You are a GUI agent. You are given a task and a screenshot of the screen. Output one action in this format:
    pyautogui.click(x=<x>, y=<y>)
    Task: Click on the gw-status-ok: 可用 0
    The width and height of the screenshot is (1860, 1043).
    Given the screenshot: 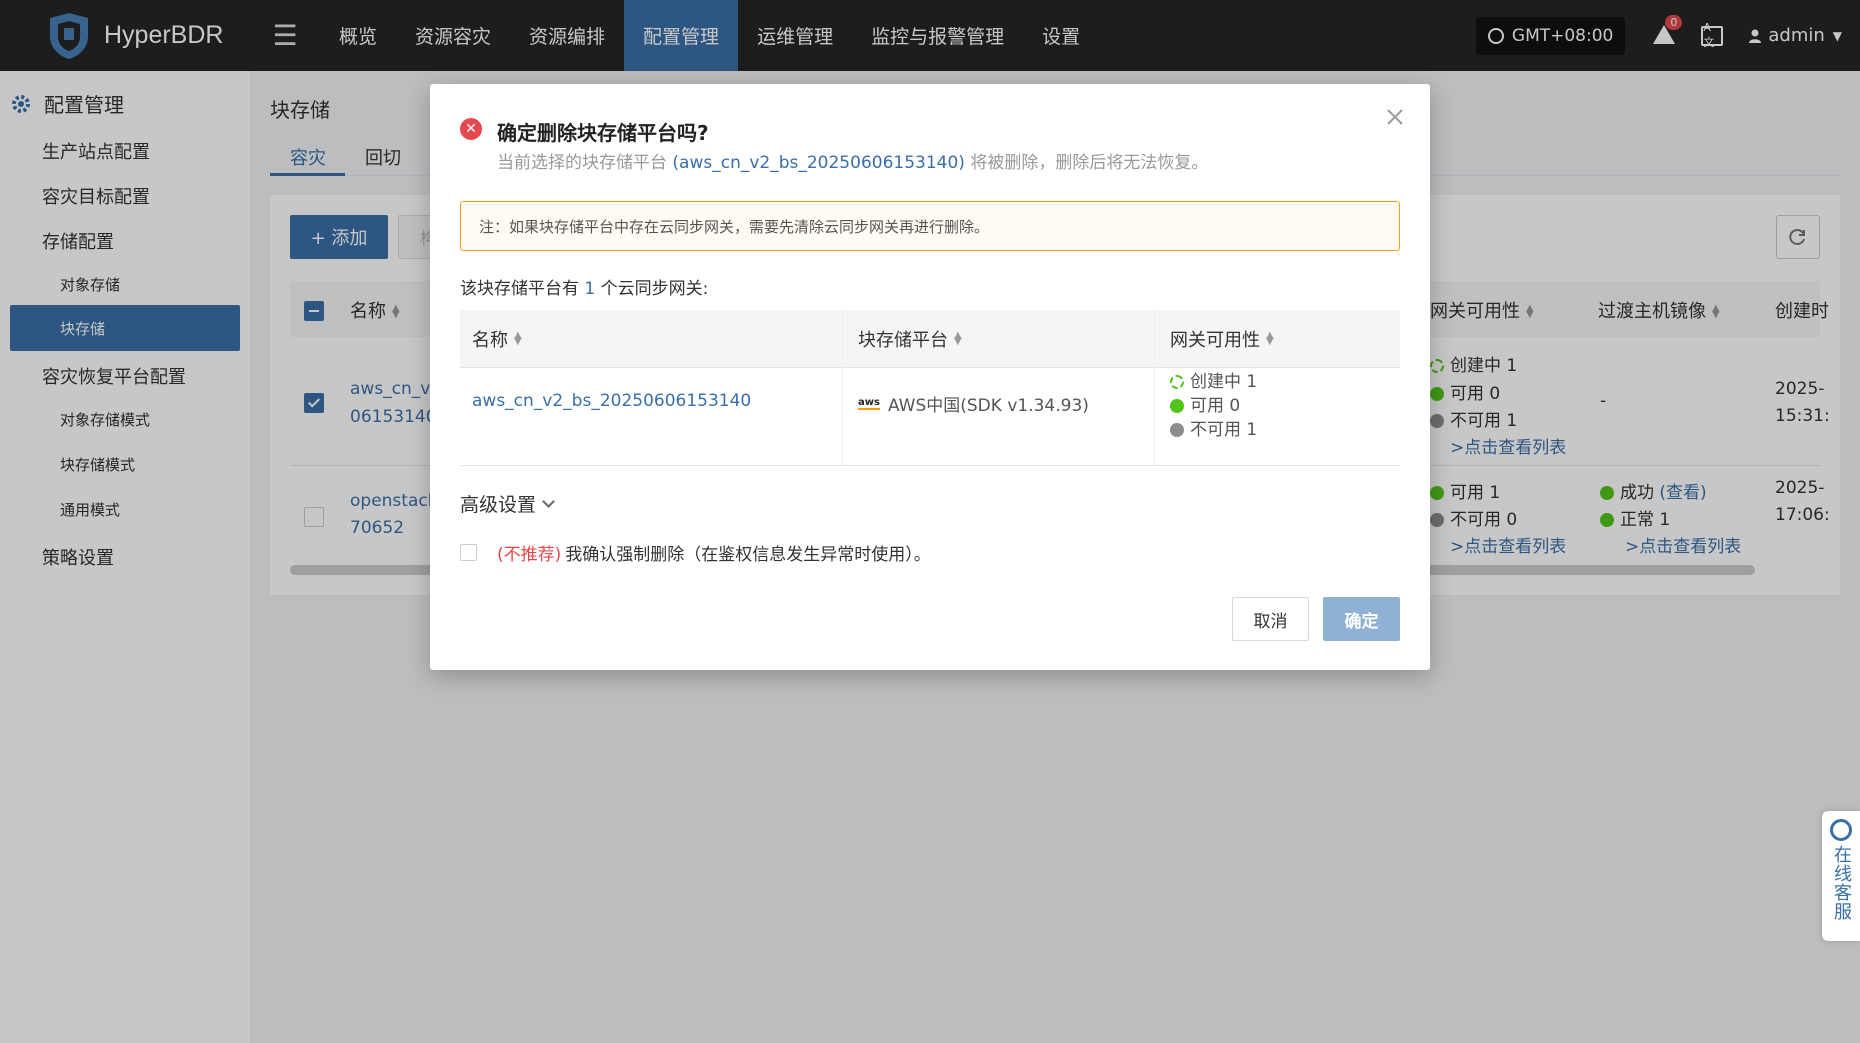 What is the action you would take?
    pyautogui.click(x=1205, y=403)
    